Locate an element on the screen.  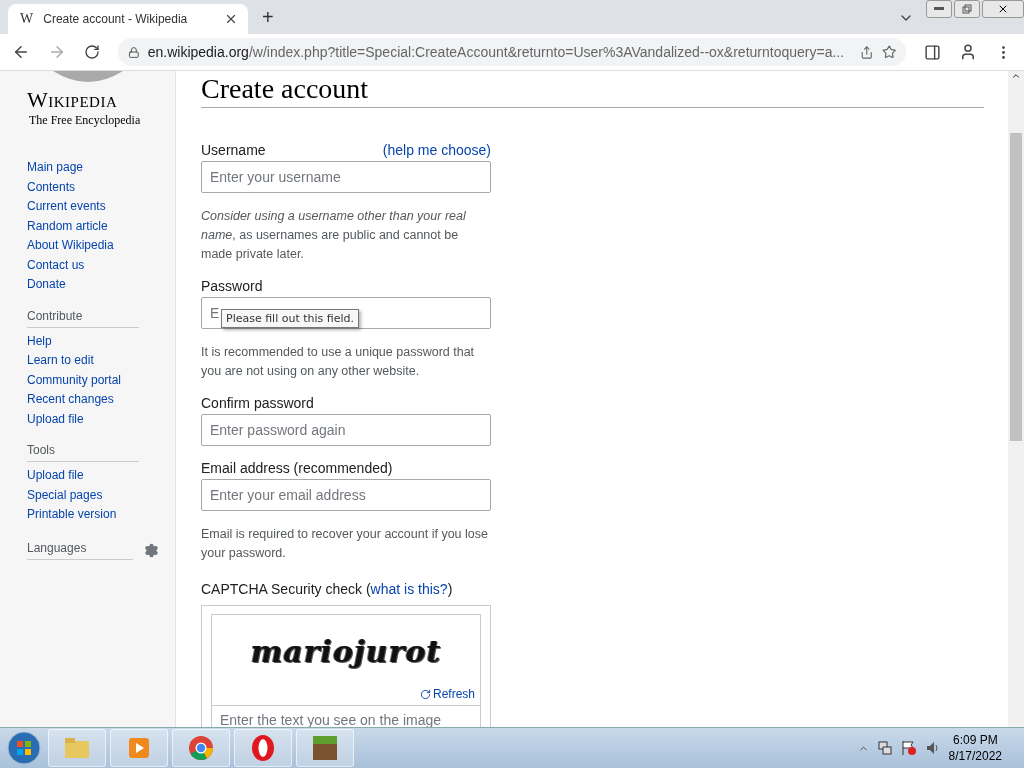
input-field: Enter the text you see on the image is located at coordinates (346, 716).